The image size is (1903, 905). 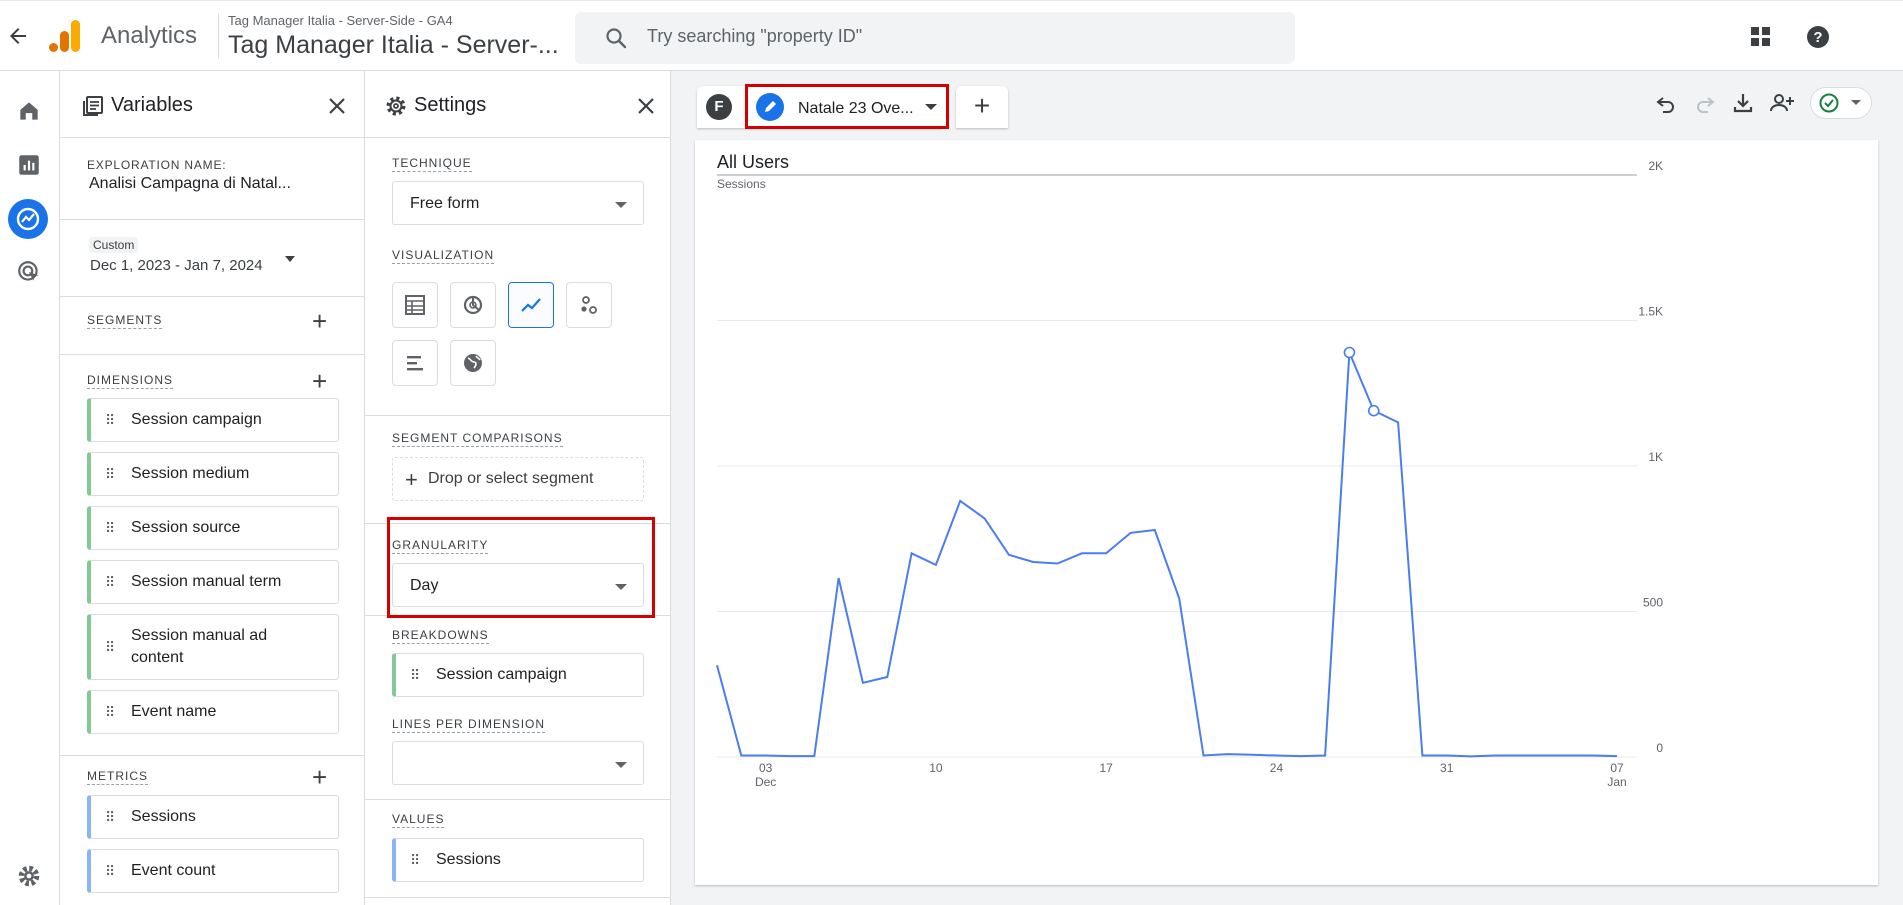 I want to click on explore-icon, so click(x=28, y=219).